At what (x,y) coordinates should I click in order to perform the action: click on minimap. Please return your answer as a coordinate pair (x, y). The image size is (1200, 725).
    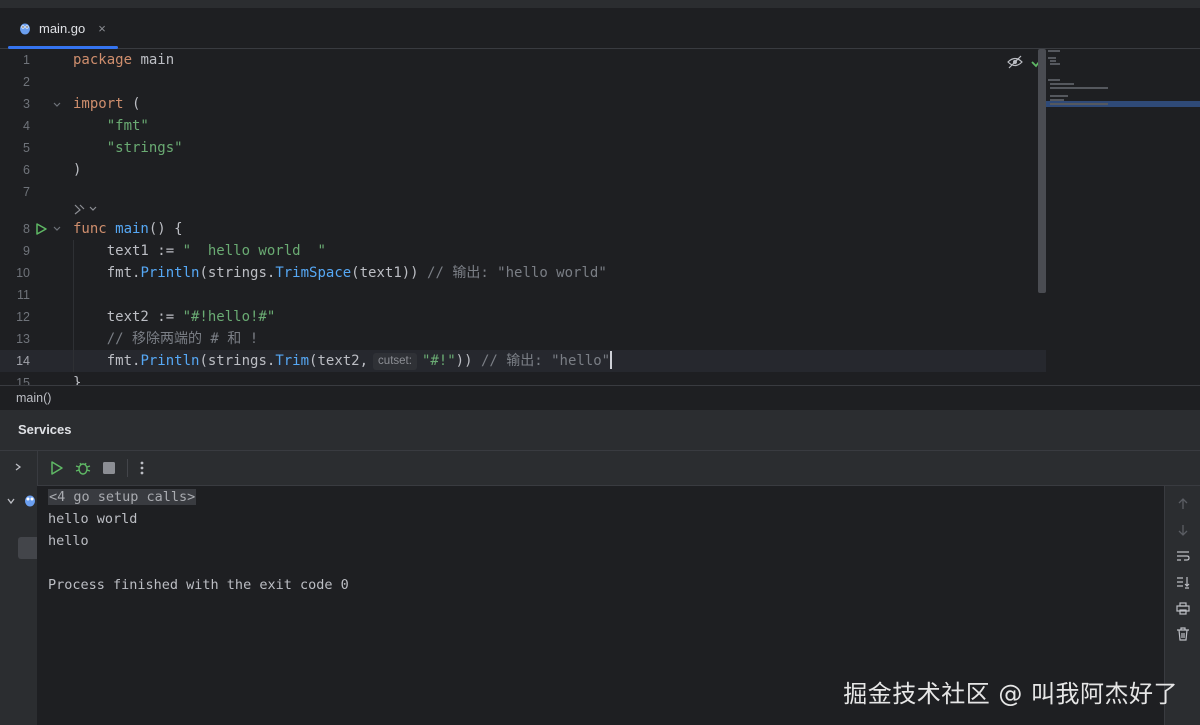
    Looking at the image, I should click on (1123, 217).